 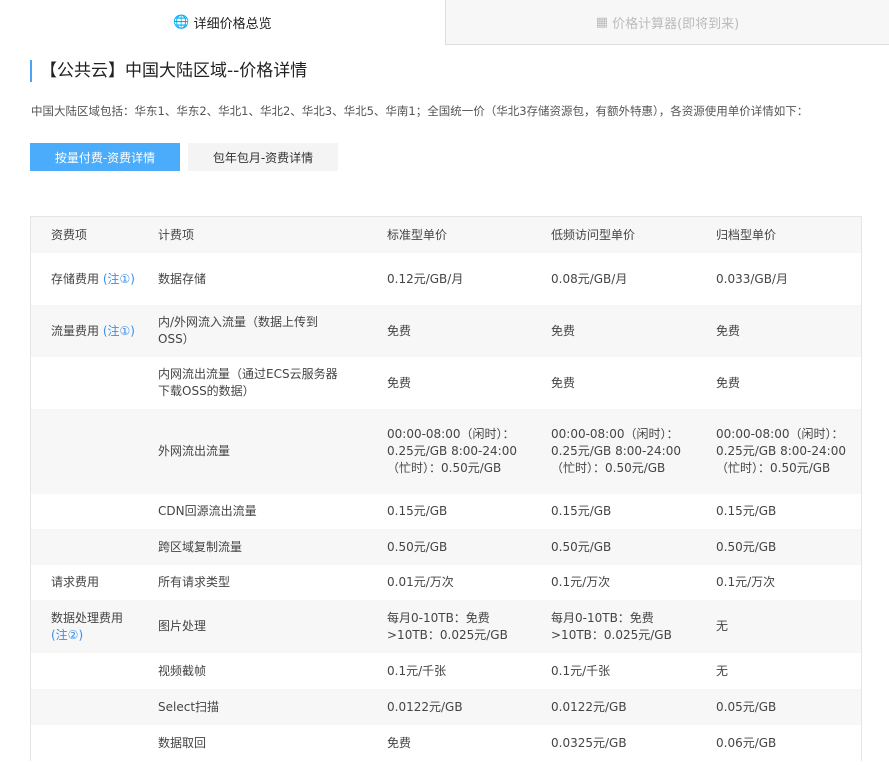 I want to click on table-row: 视频截帧 0.1元/千张 0.1元/千张 无, so click(x=446, y=671).